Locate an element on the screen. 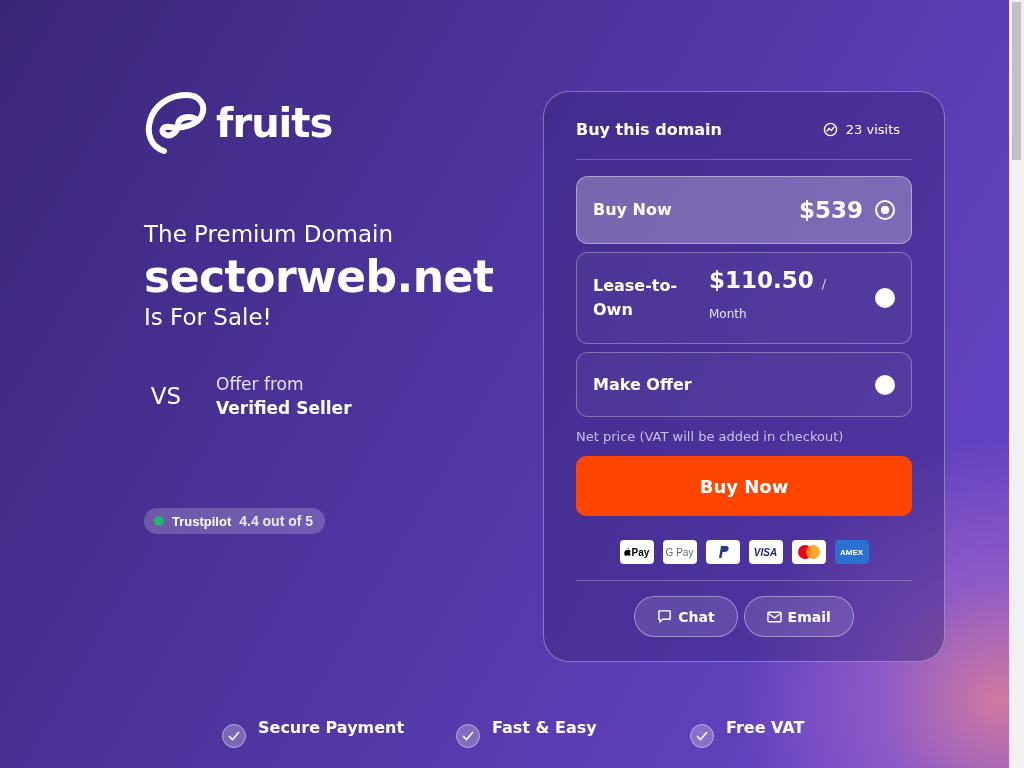  rating-brand: Trustpilot is located at coordinates (202, 521).